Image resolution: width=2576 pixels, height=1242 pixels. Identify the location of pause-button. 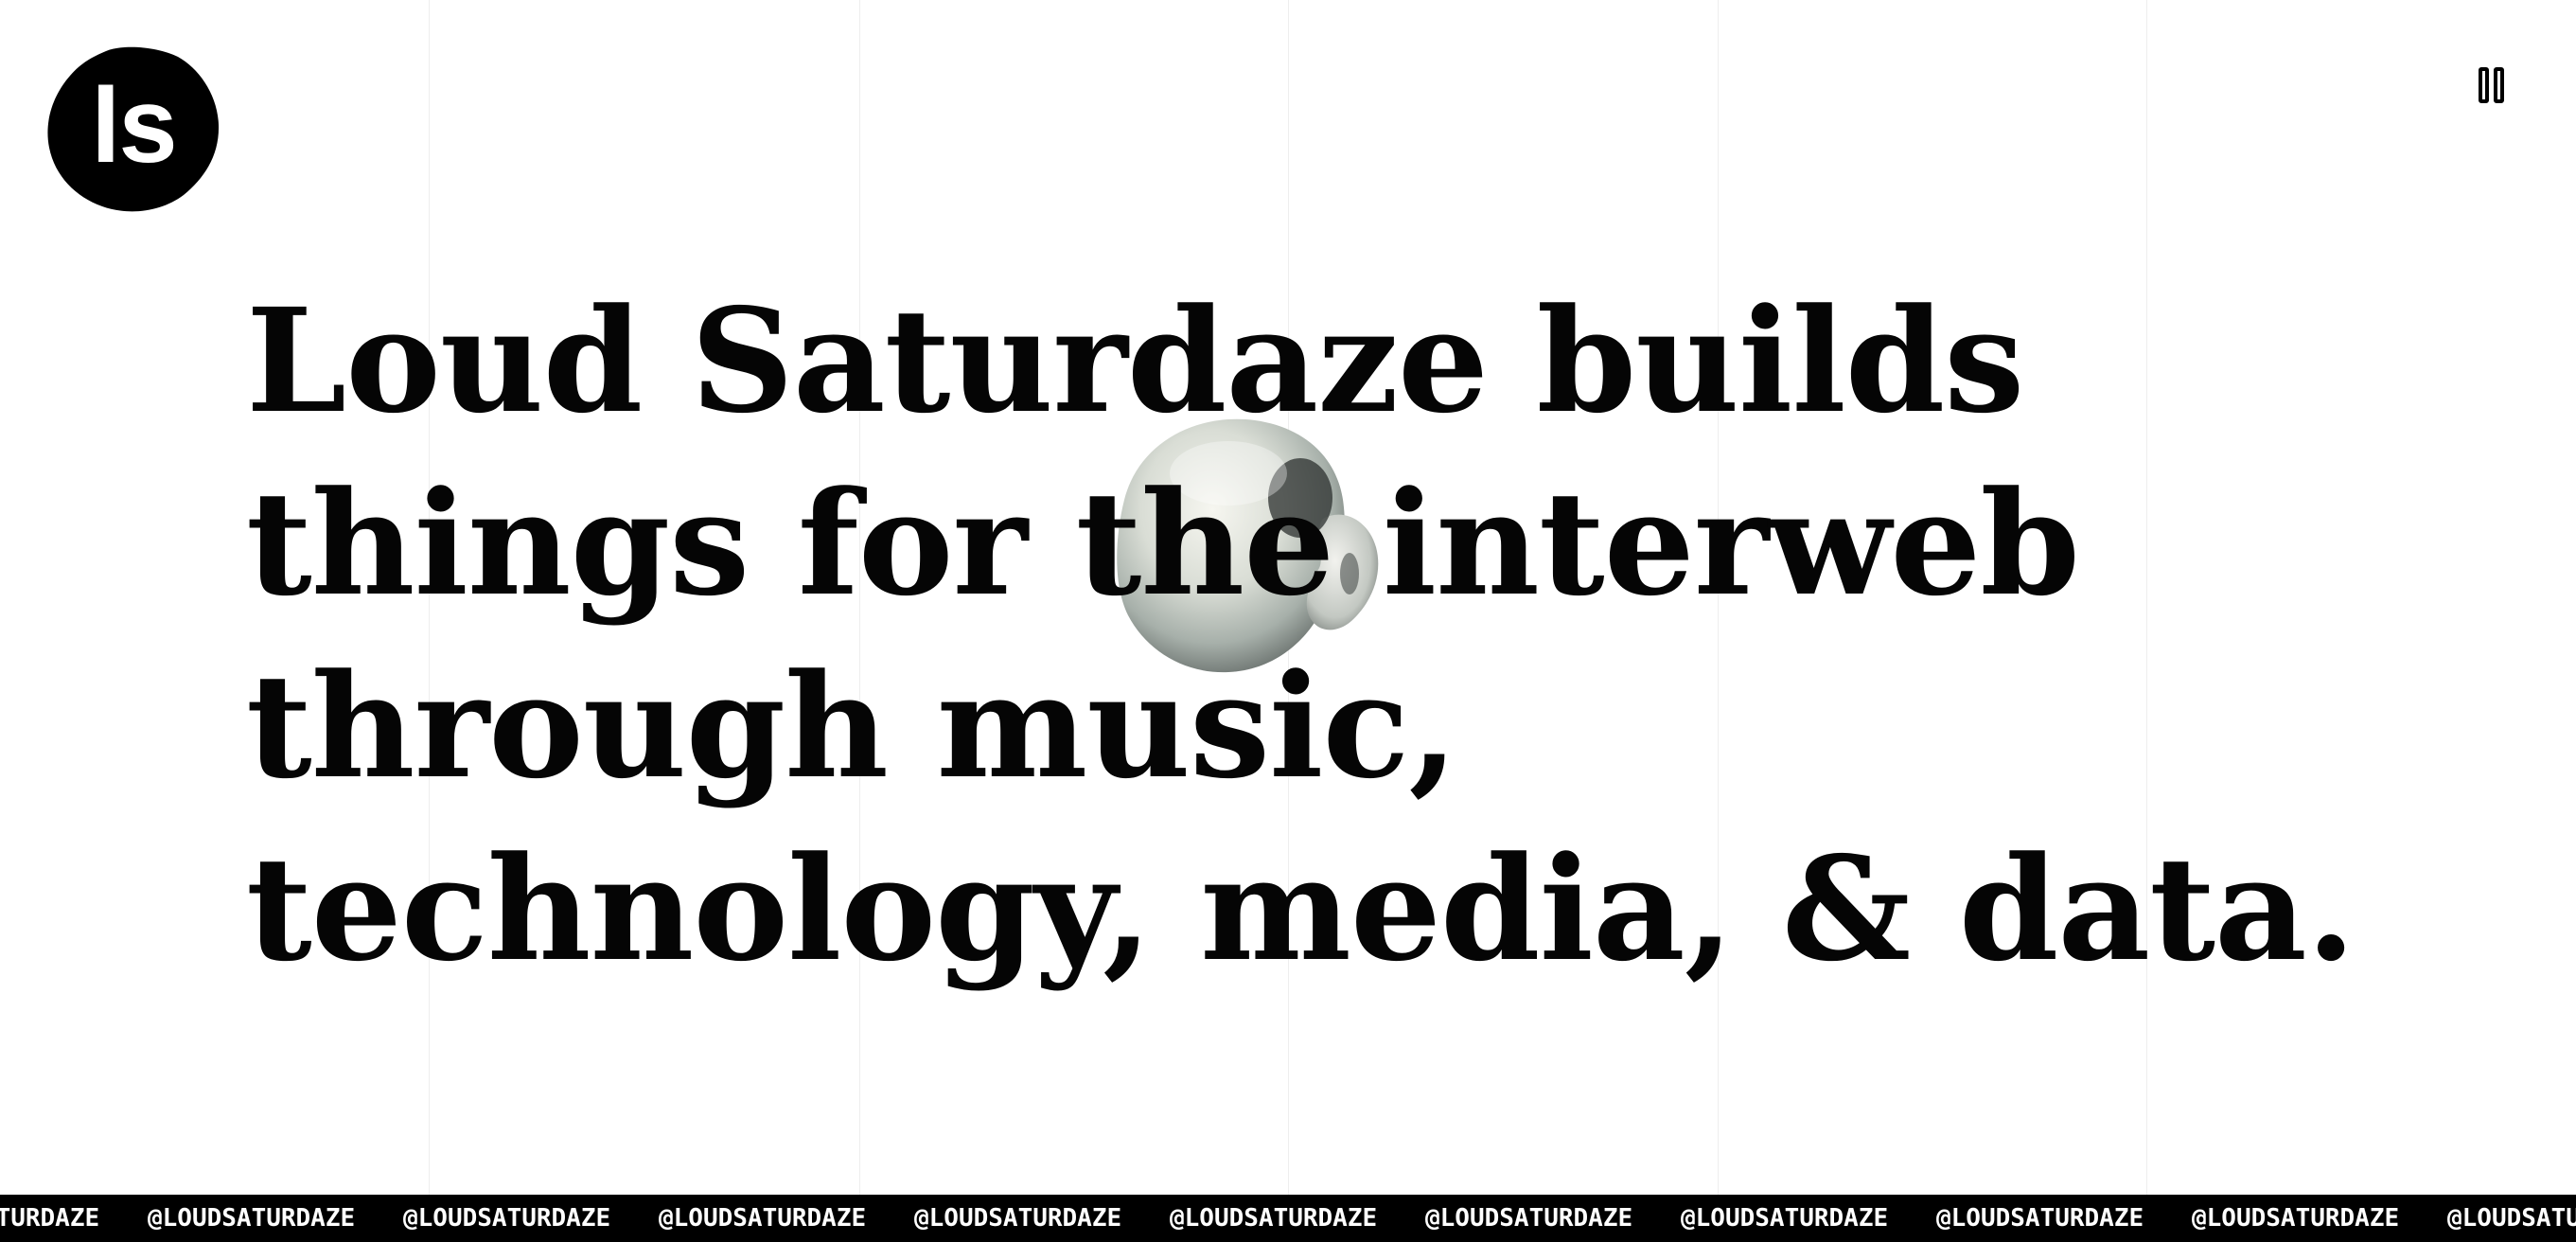
(2491, 85).